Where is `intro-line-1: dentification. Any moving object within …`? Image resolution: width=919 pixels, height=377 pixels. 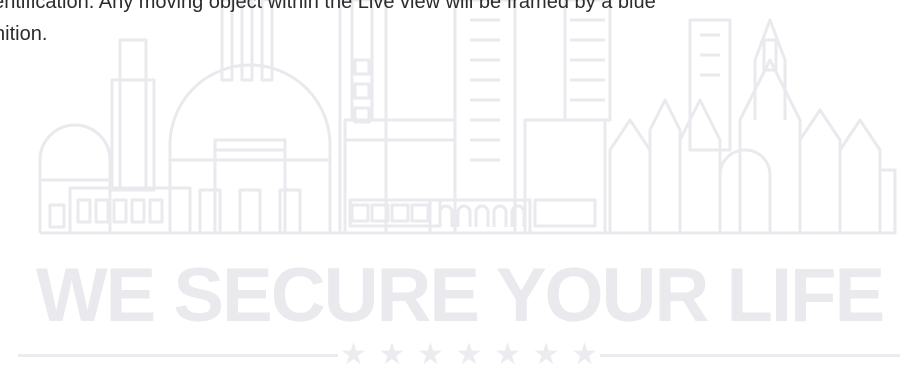
intro-line-1: dentification. Any moving object within … is located at coordinates (328, 6).